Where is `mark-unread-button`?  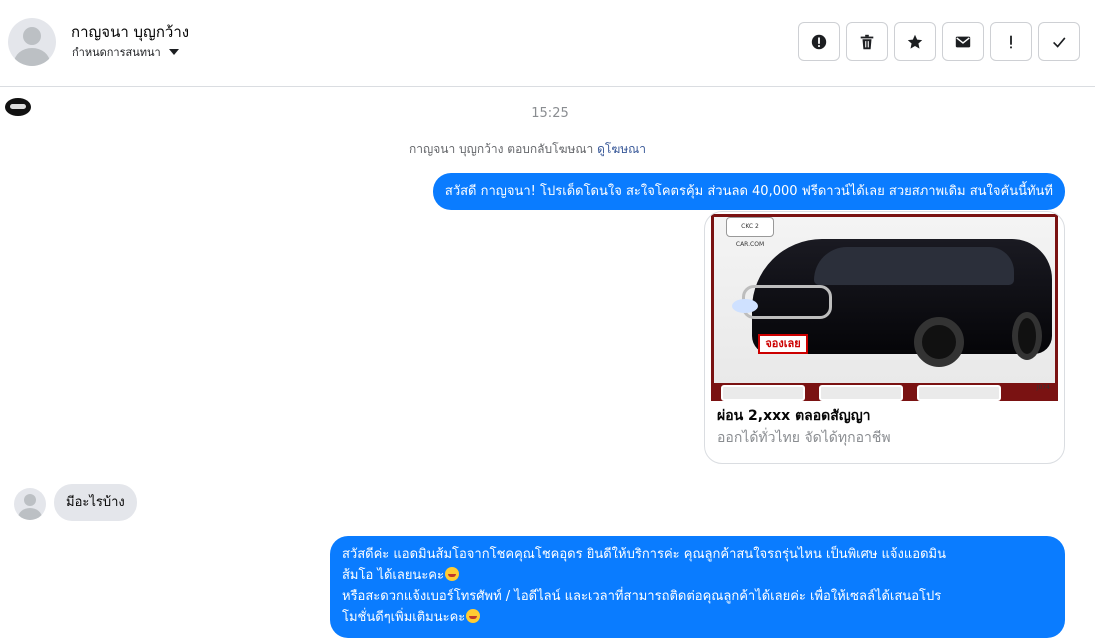
mark-unread-button is located at coordinates (963, 41).